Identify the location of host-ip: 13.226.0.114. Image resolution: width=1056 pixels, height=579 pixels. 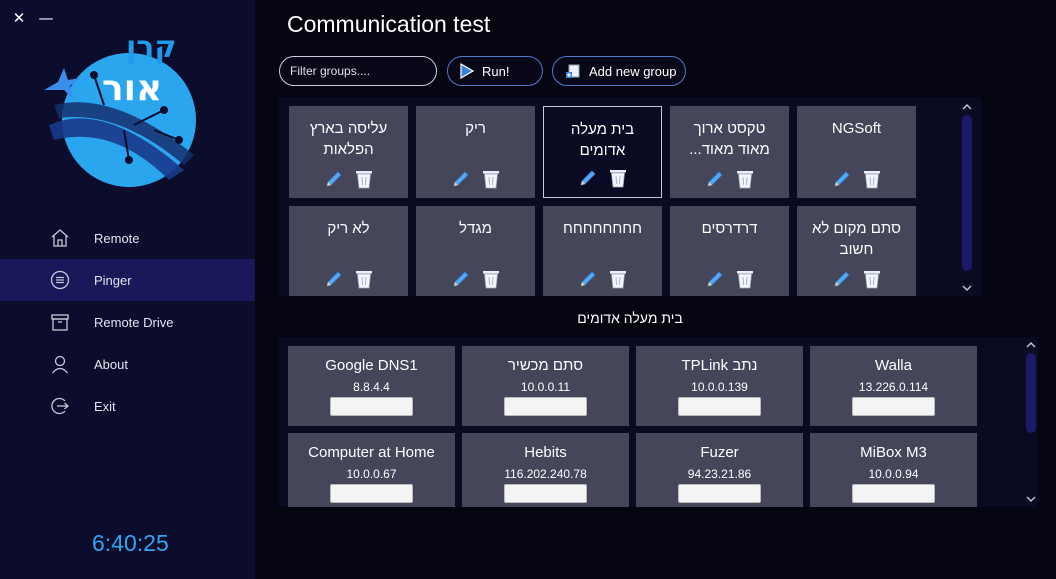
(893, 387).